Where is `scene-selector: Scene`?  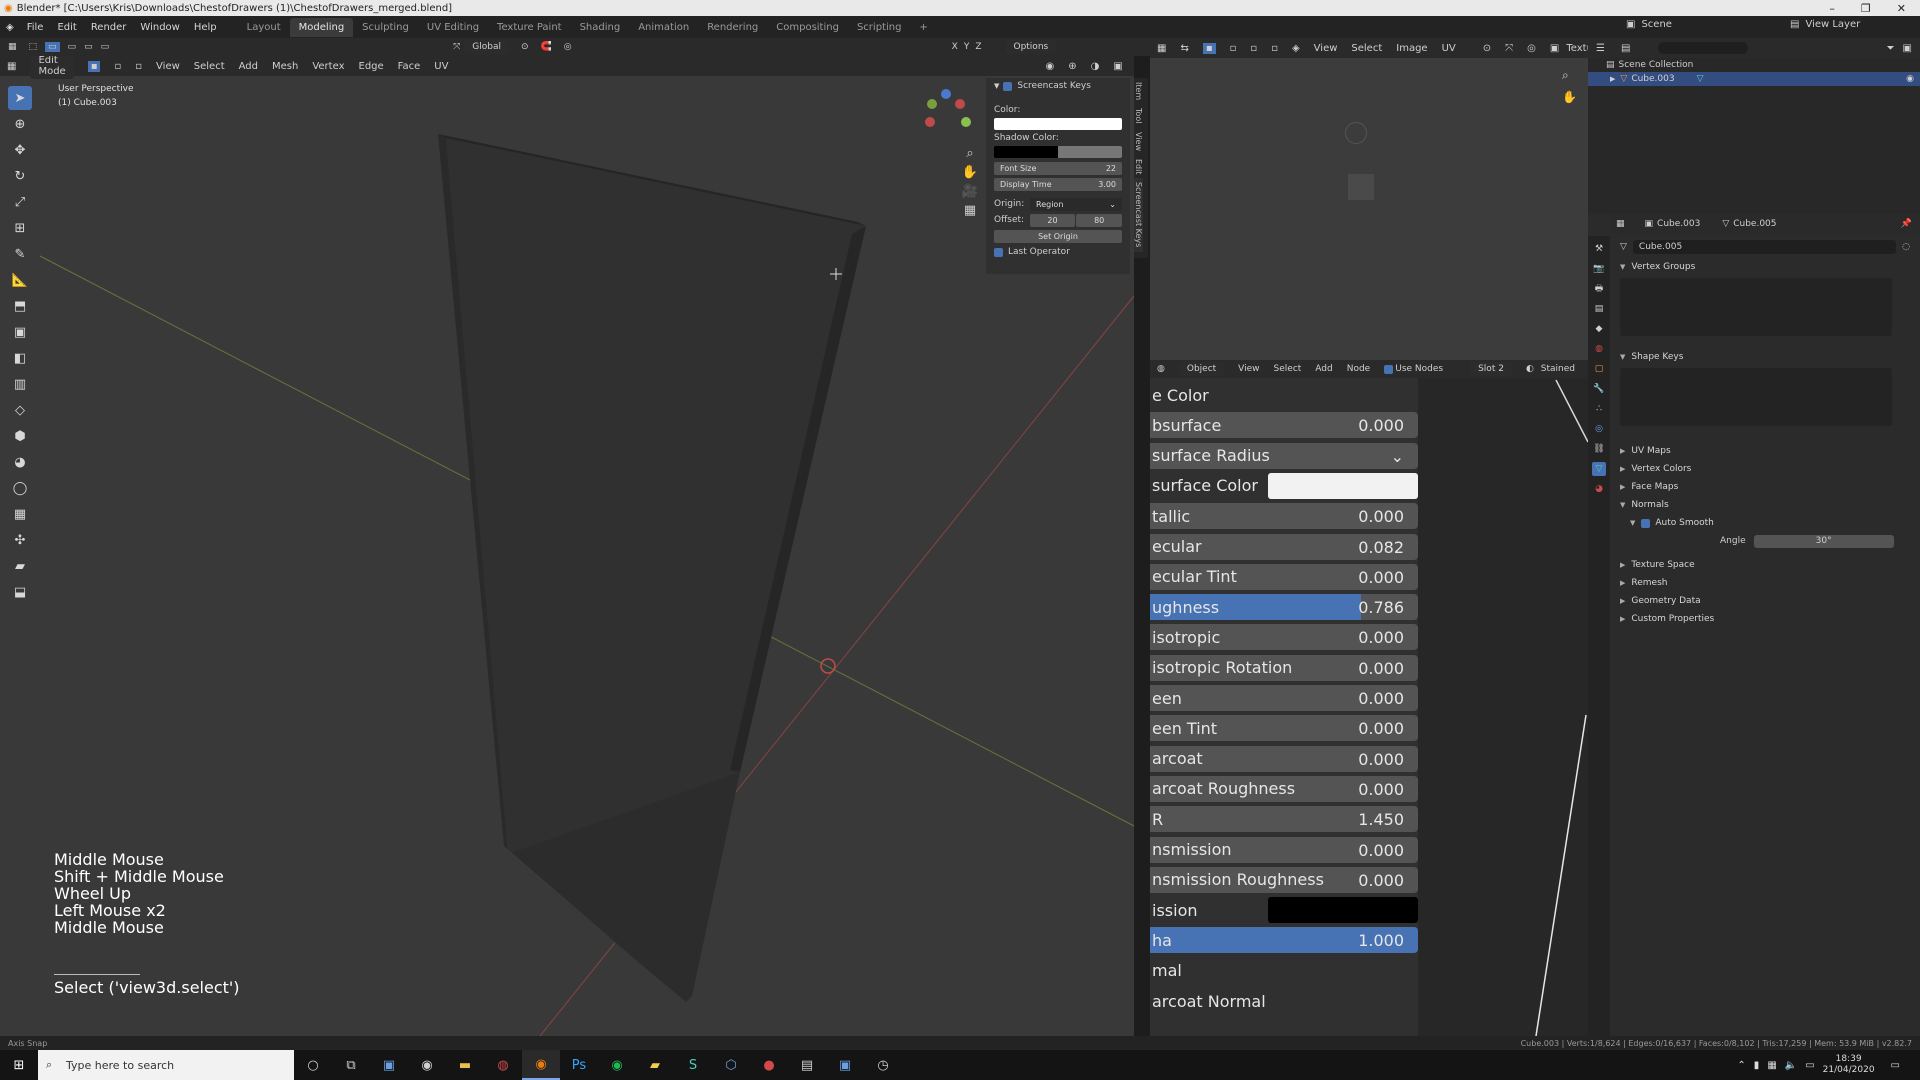 scene-selector: Scene is located at coordinates (1656, 24).